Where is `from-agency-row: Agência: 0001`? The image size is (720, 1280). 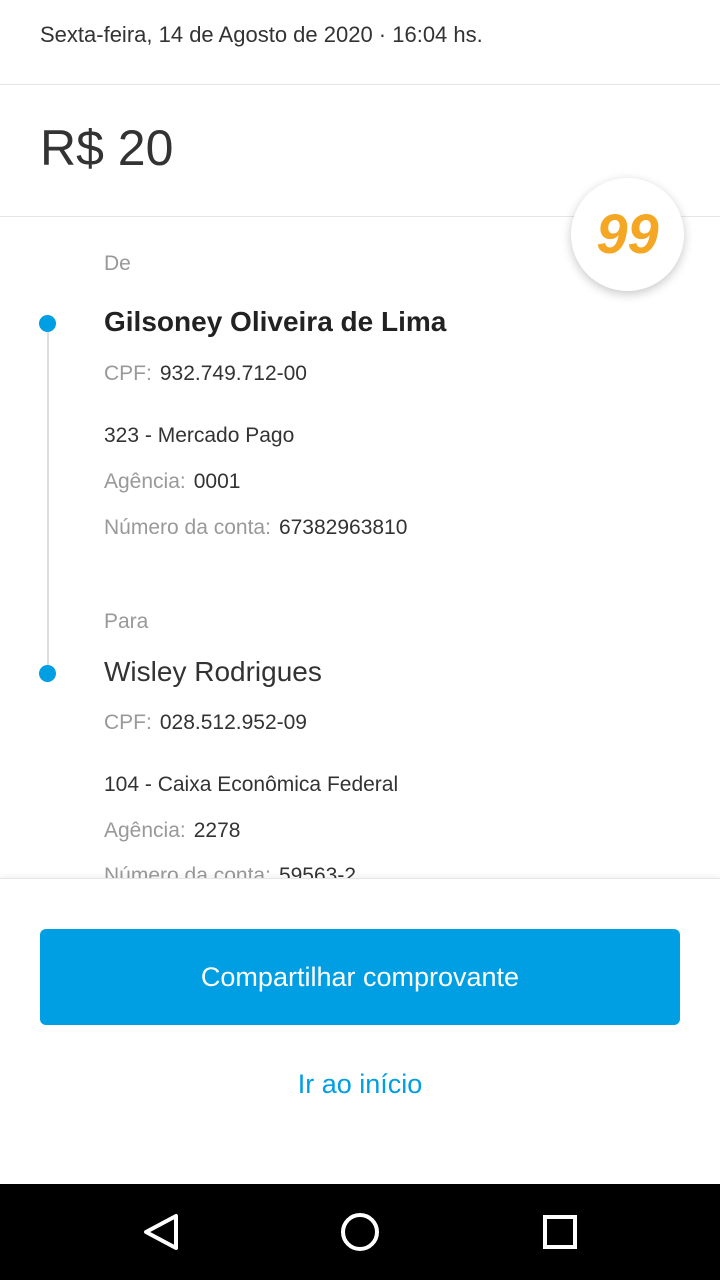 from-agency-row: Agência: 0001 is located at coordinates (172, 482).